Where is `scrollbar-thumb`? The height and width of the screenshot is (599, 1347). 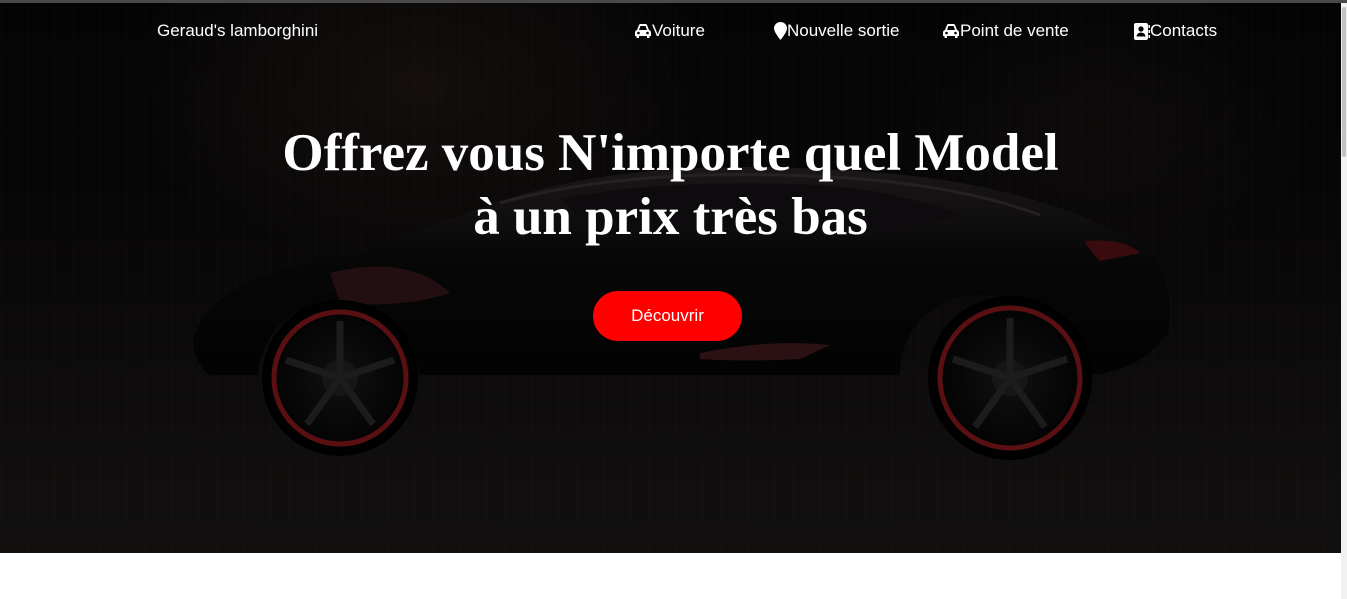 scrollbar-thumb is located at coordinates (1344, 82).